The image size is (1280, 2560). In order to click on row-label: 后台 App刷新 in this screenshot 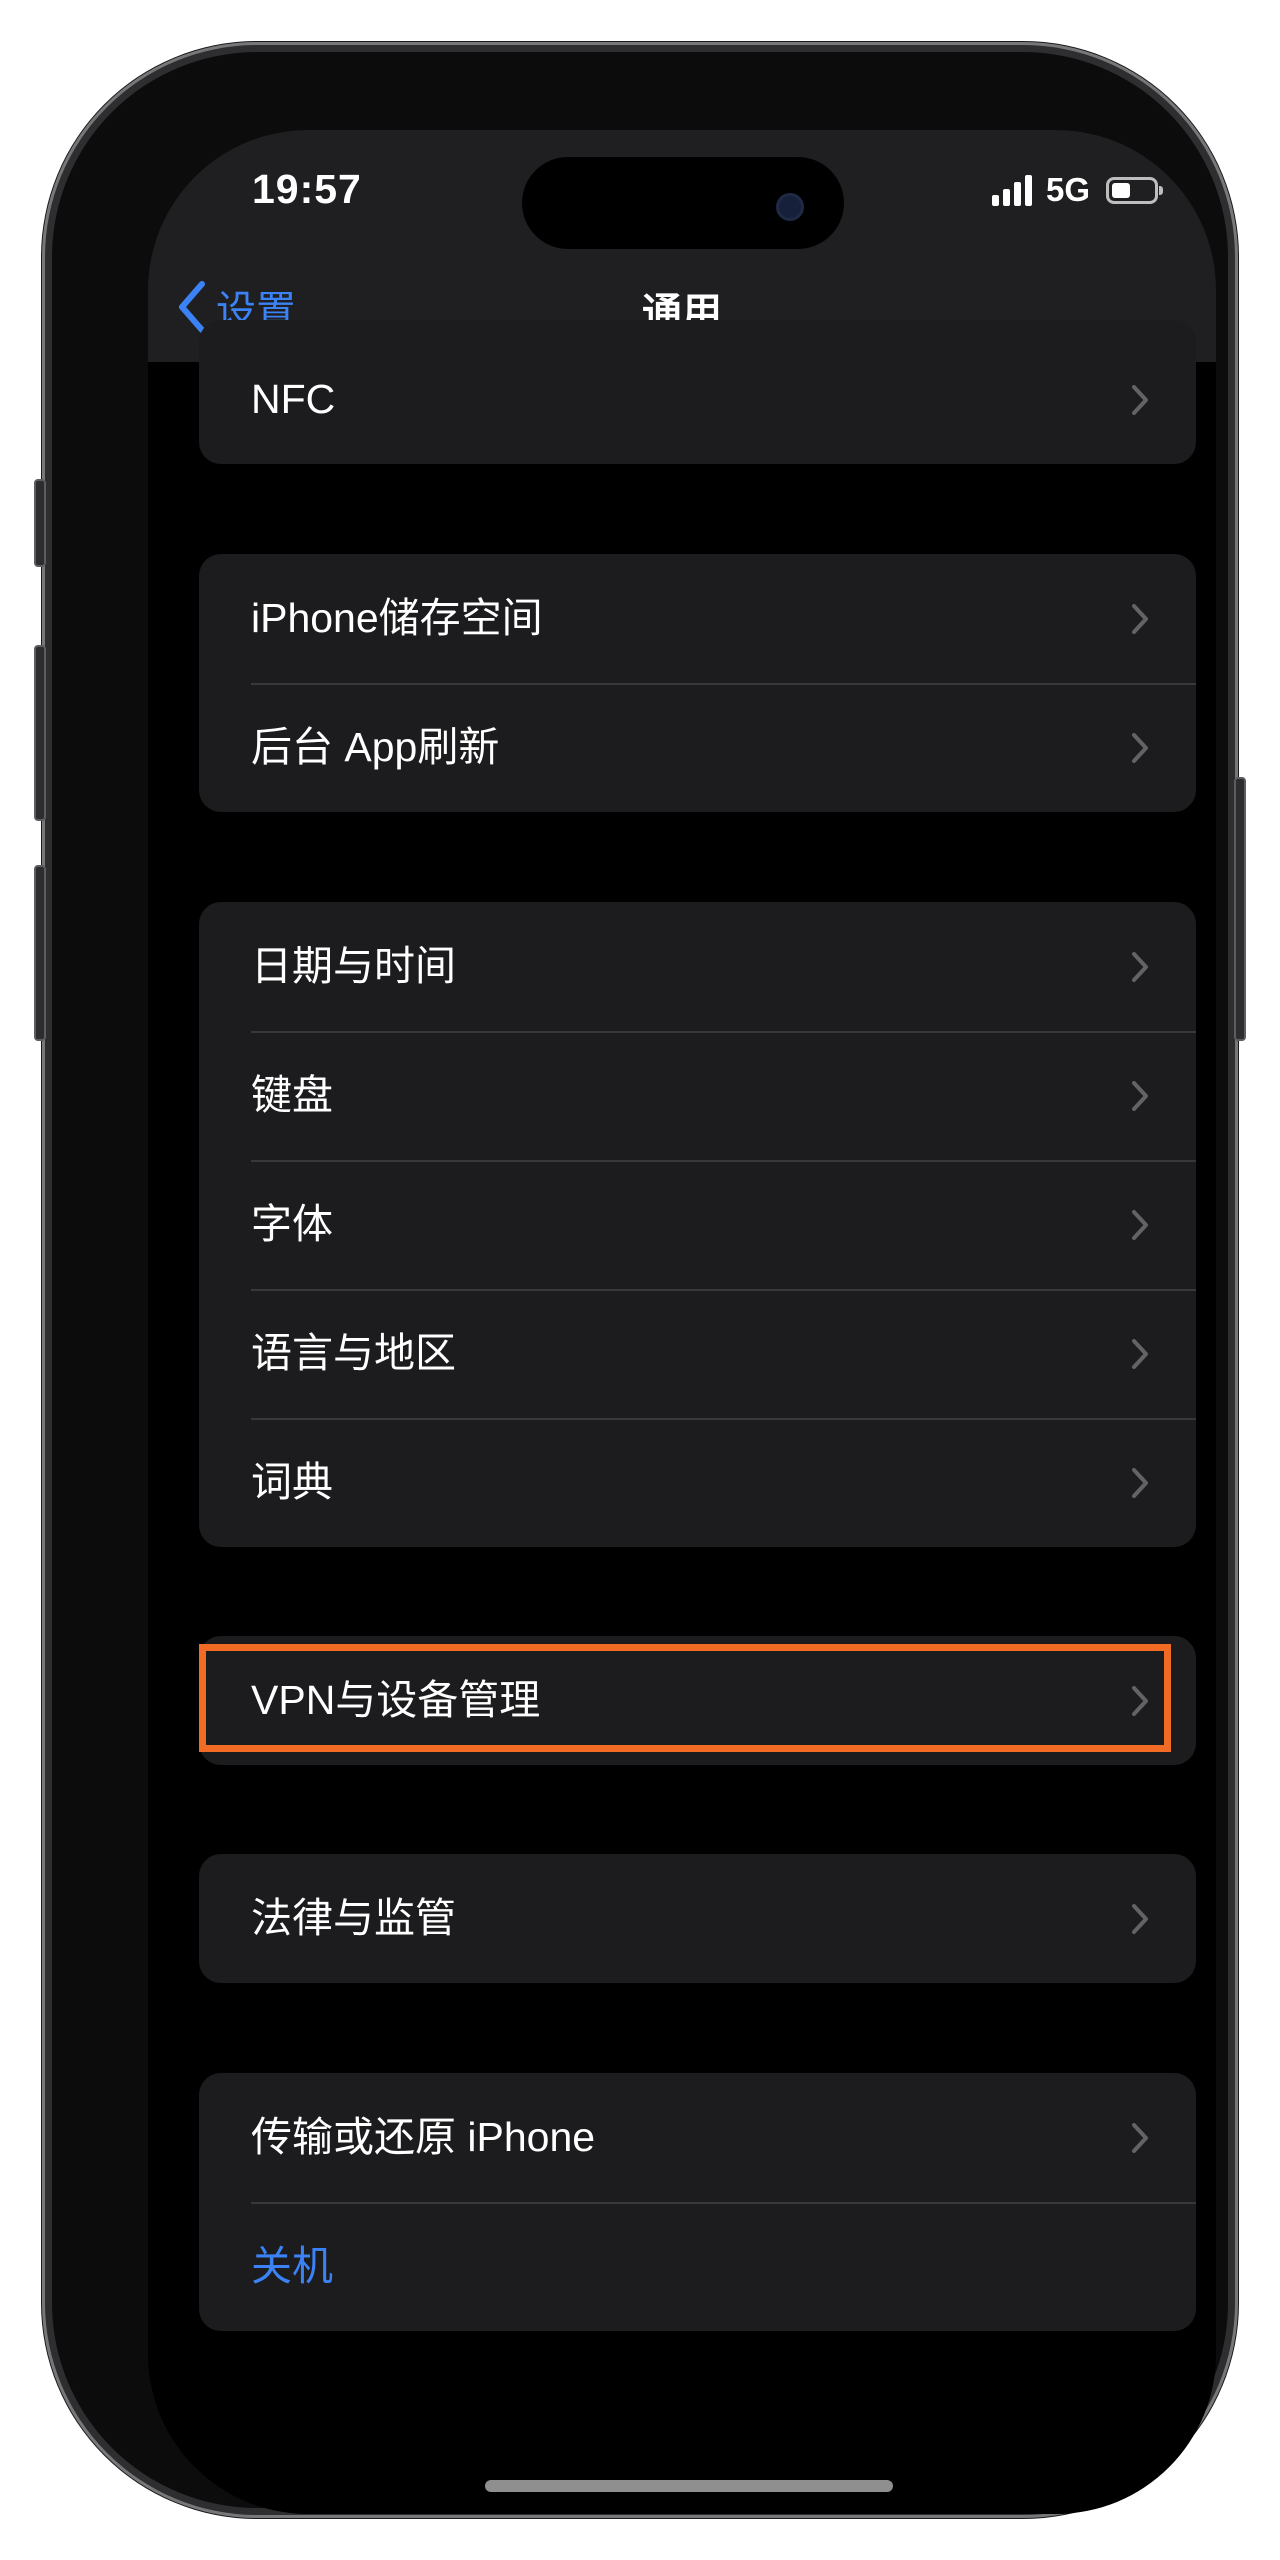, I will do `click(375, 747)`.